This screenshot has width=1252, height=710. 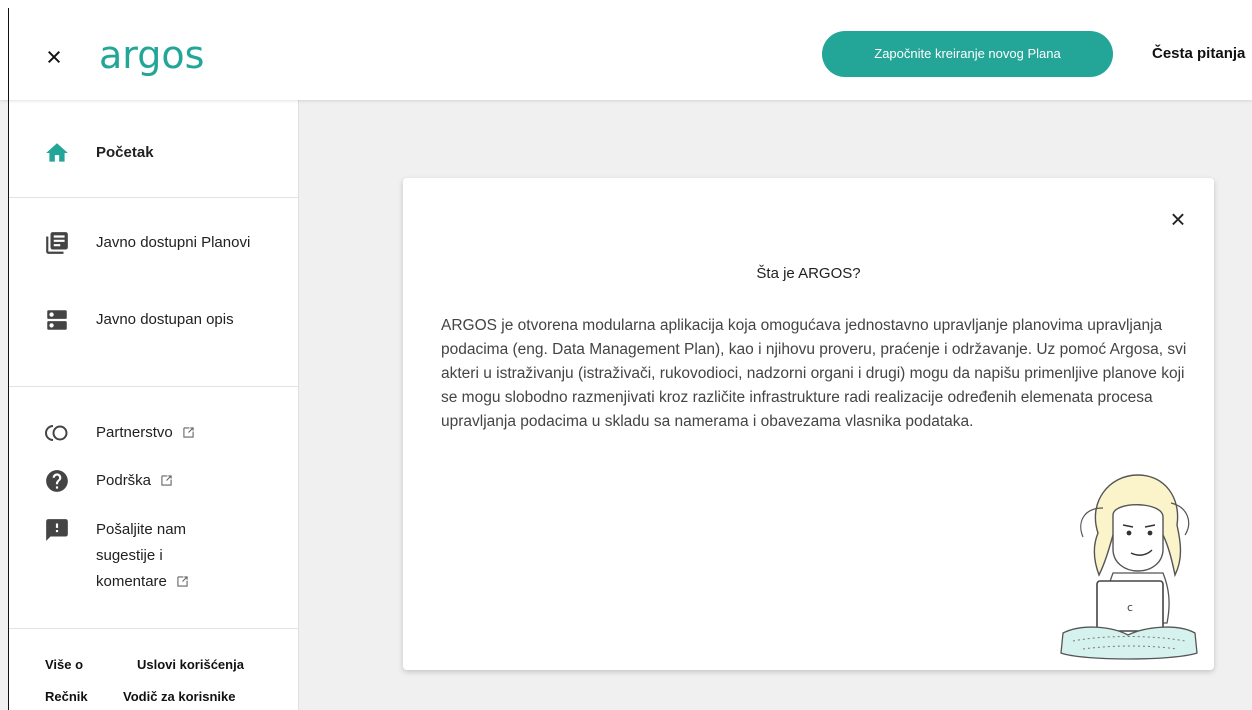 What do you see at coordinates (57, 152) in the screenshot?
I see `home-icon` at bounding box center [57, 152].